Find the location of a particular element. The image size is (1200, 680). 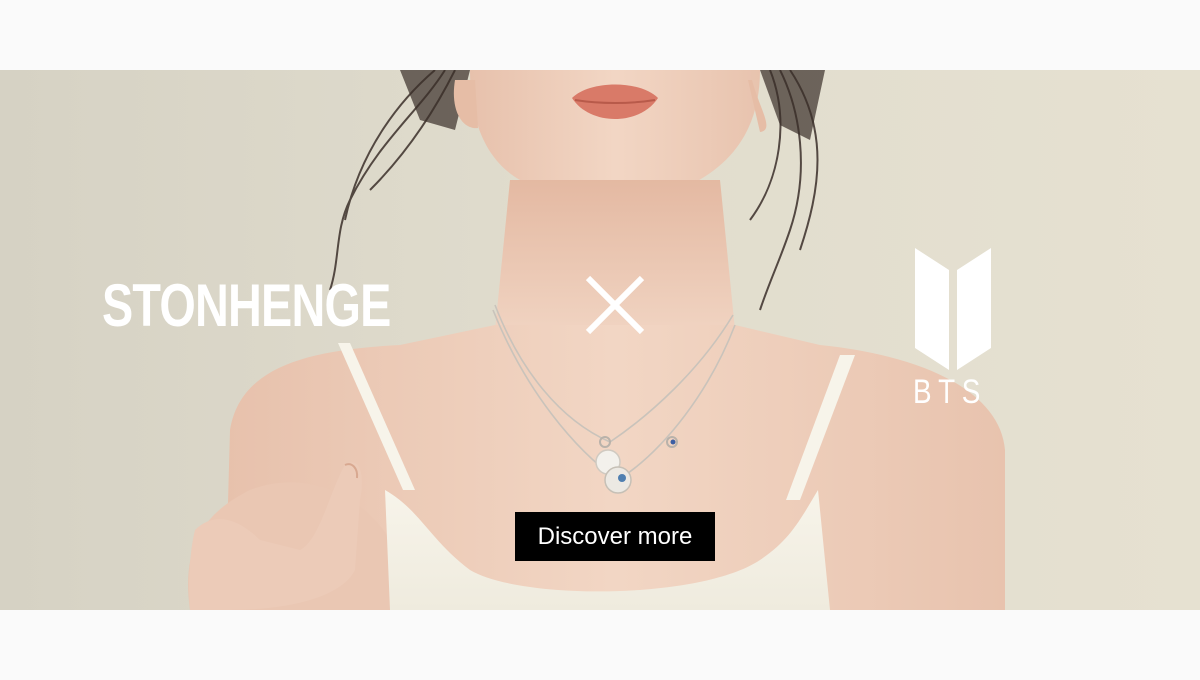

cross-icon is located at coordinates (615, 305).